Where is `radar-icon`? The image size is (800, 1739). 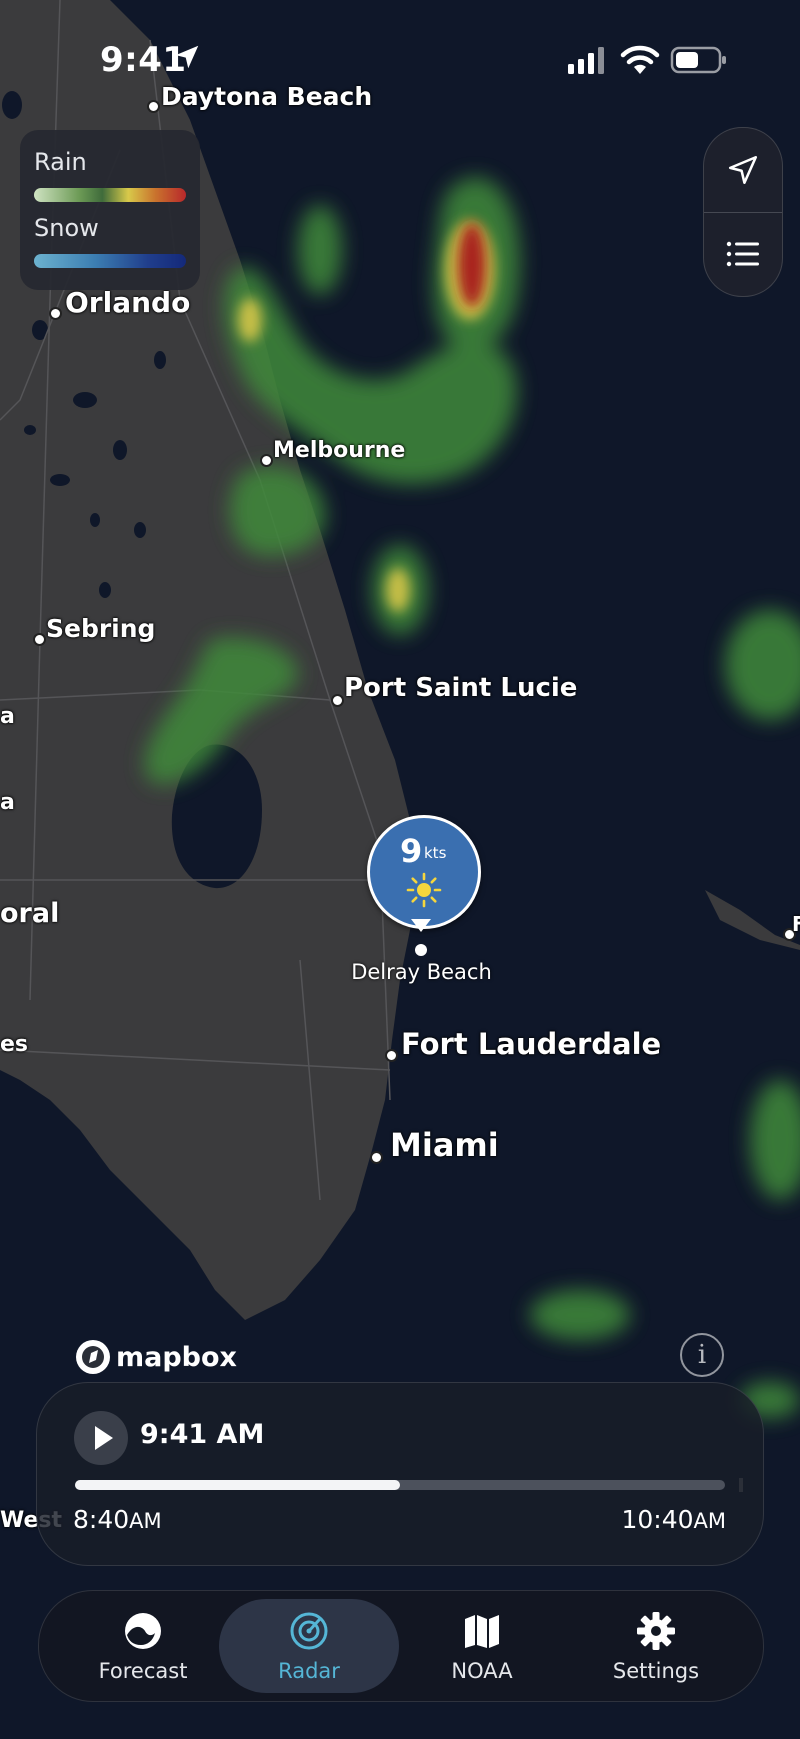 radar-icon is located at coordinates (309, 1631).